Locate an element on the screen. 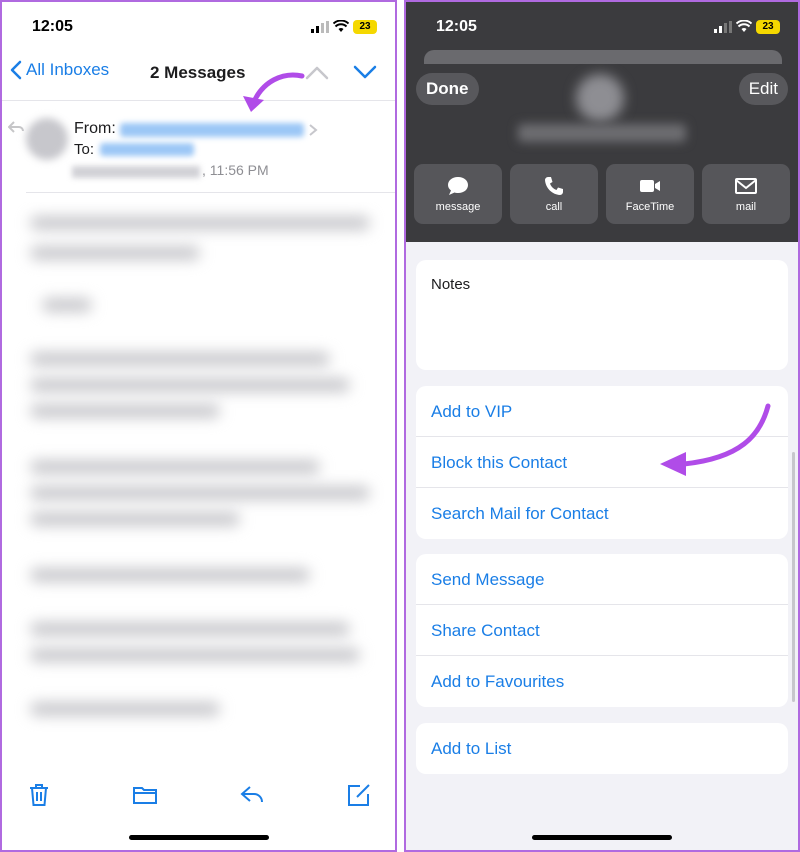 The image size is (800, 852). contact-options-group-3: Add to List is located at coordinates (602, 748).